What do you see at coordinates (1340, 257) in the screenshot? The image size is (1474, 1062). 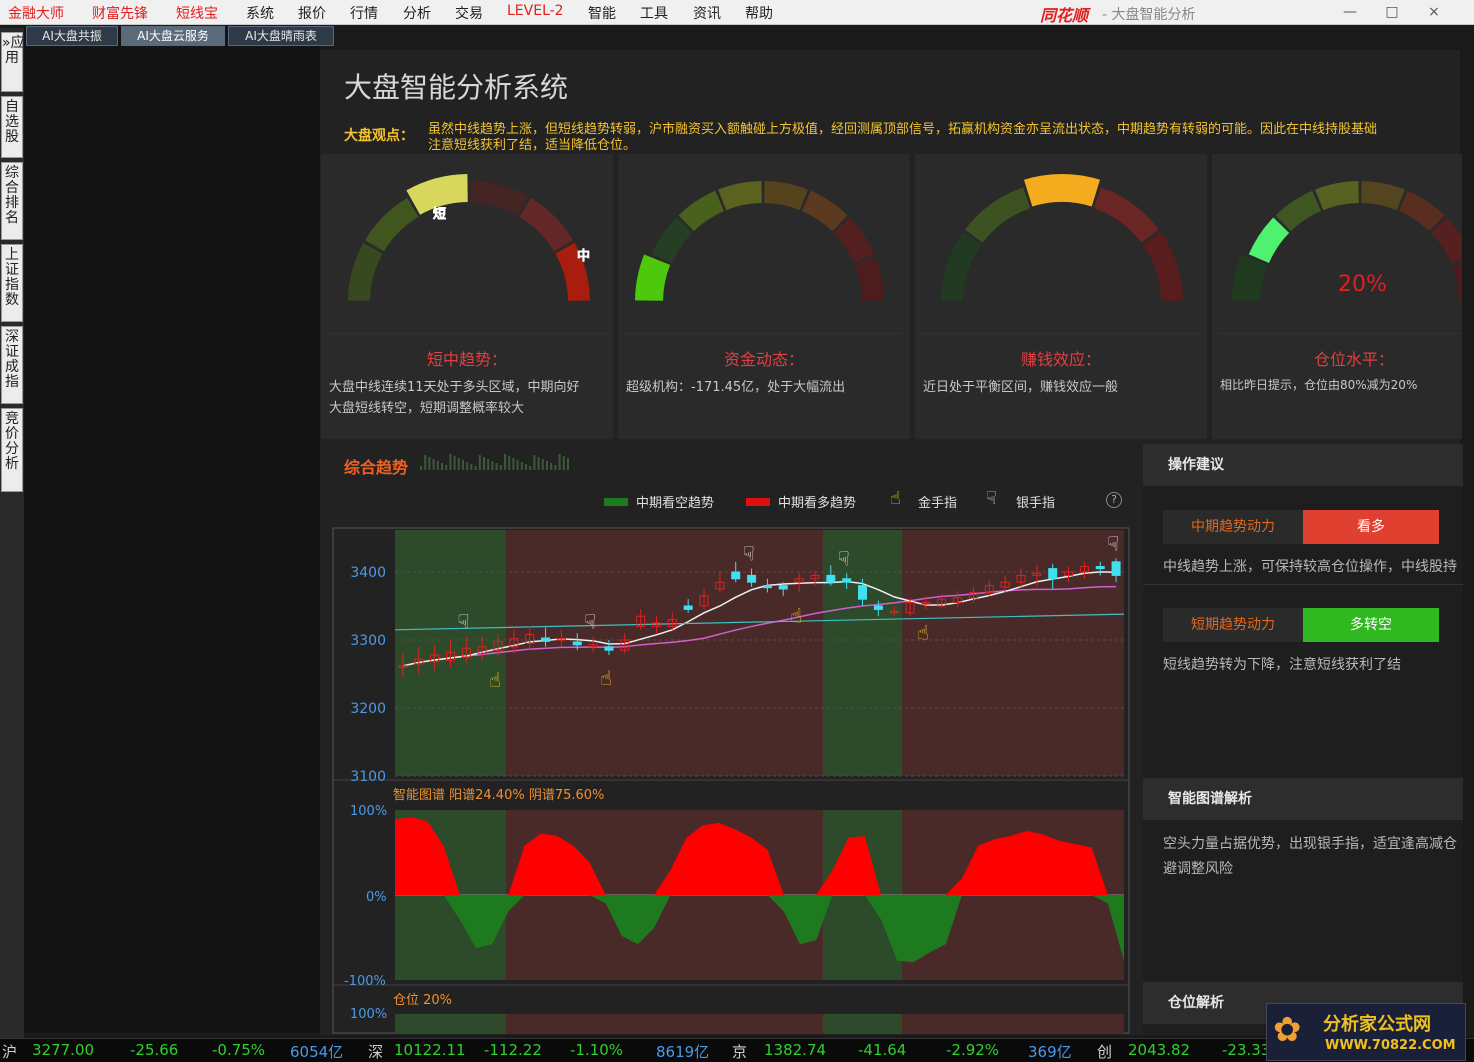 I see `gauge-position-dial` at bounding box center [1340, 257].